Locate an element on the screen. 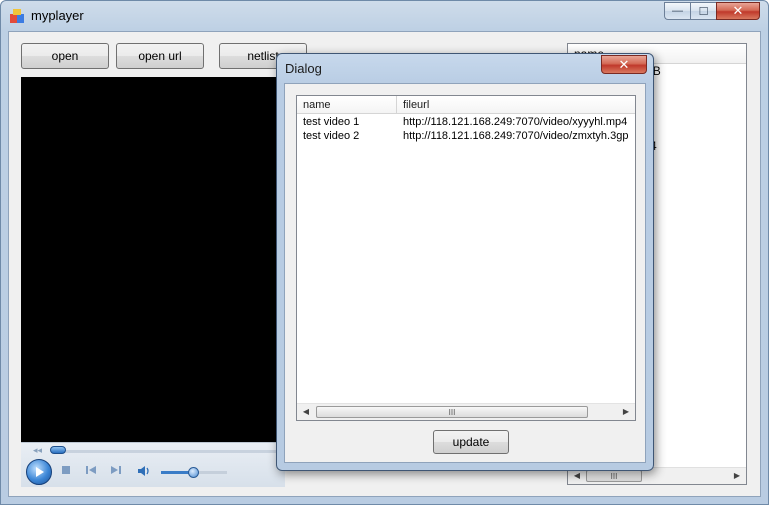 This screenshot has width=769, height=505. stop-button is located at coordinates (66, 472).